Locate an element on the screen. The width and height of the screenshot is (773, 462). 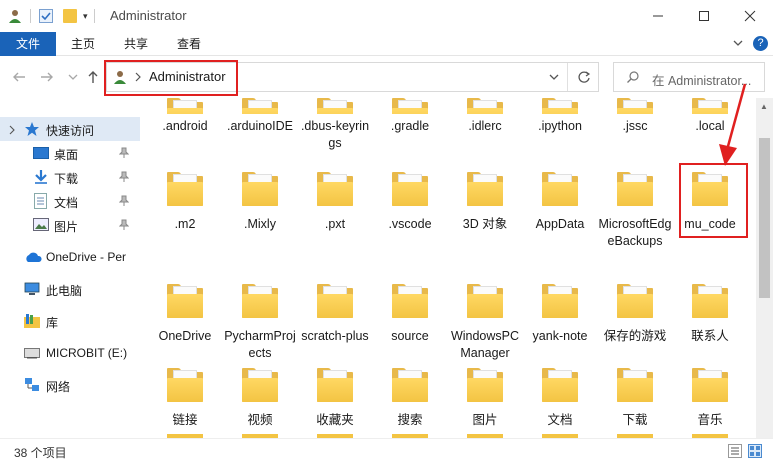
file-item: .idlerc is located at coordinates (485, 116).